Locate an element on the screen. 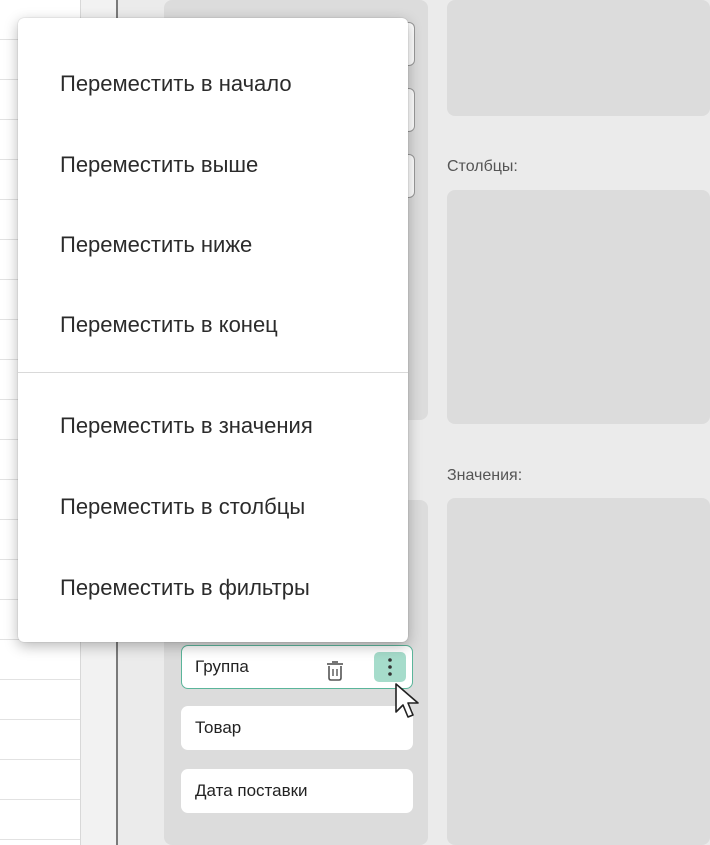  trash-icon is located at coordinates (335, 668).